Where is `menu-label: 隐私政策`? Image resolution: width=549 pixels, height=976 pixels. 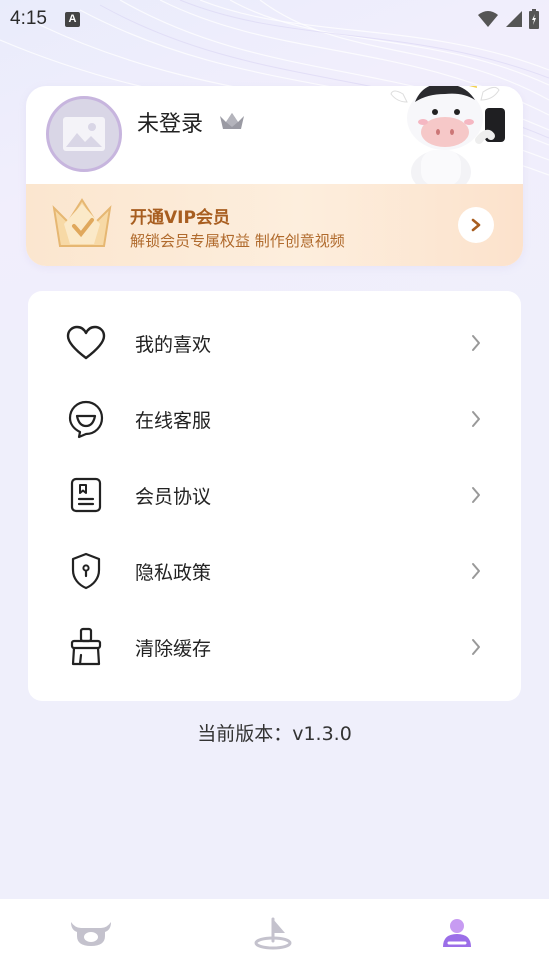
menu-label: 隐私政策 is located at coordinates (173, 572).